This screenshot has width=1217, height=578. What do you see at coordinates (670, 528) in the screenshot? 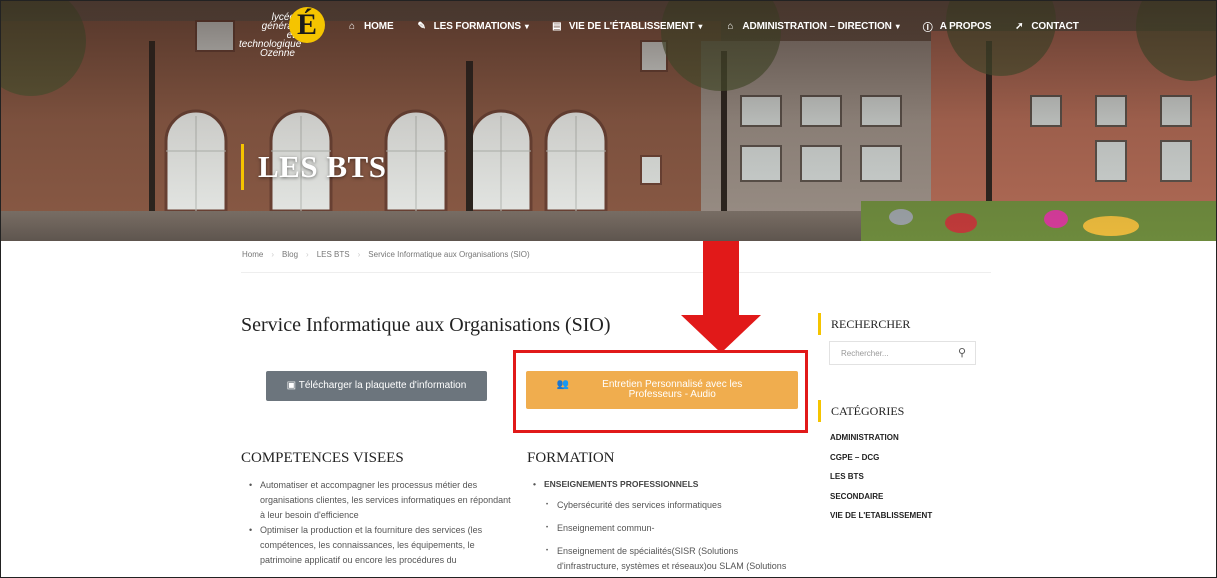
I see `list-item: Enseignement commun-` at bounding box center [670, 528].